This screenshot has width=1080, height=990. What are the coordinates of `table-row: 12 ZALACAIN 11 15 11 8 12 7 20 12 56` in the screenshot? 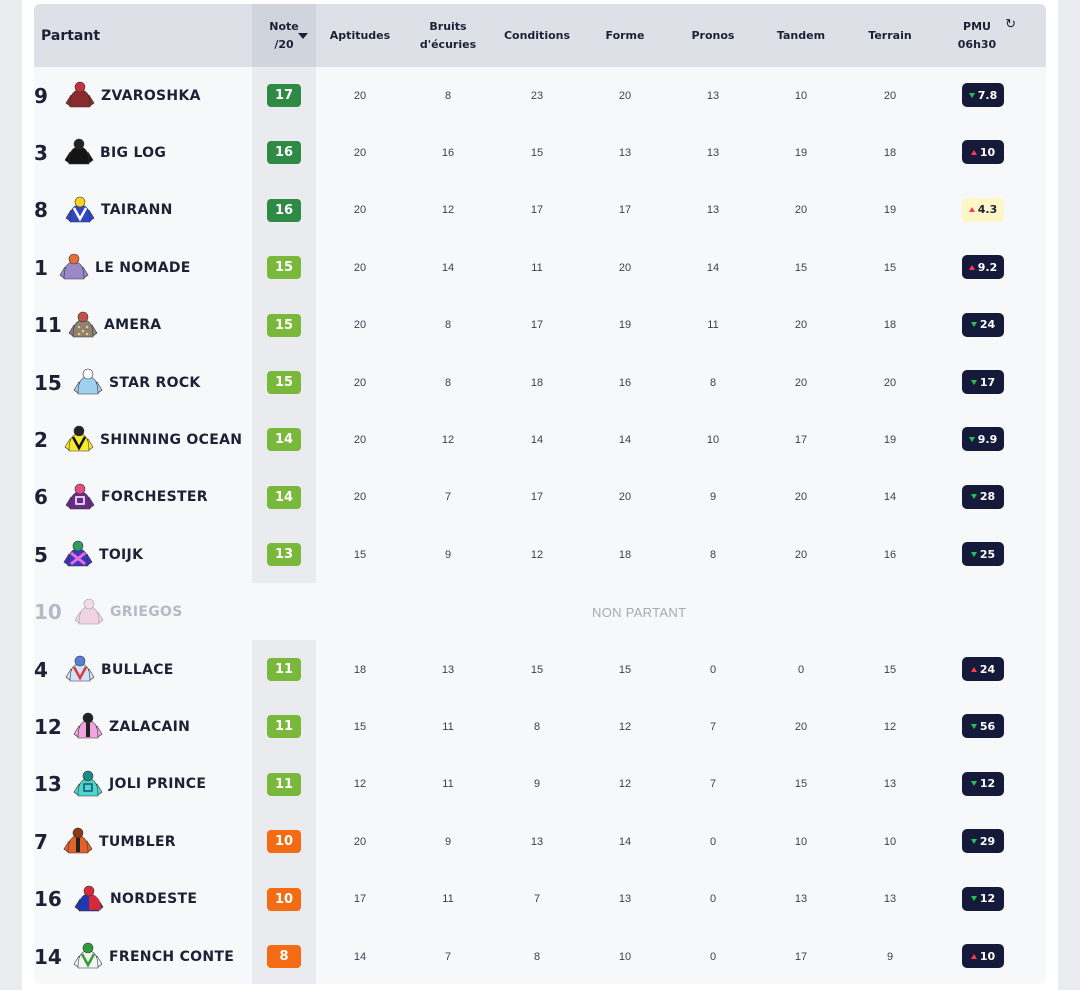 It's located at (540, 726).